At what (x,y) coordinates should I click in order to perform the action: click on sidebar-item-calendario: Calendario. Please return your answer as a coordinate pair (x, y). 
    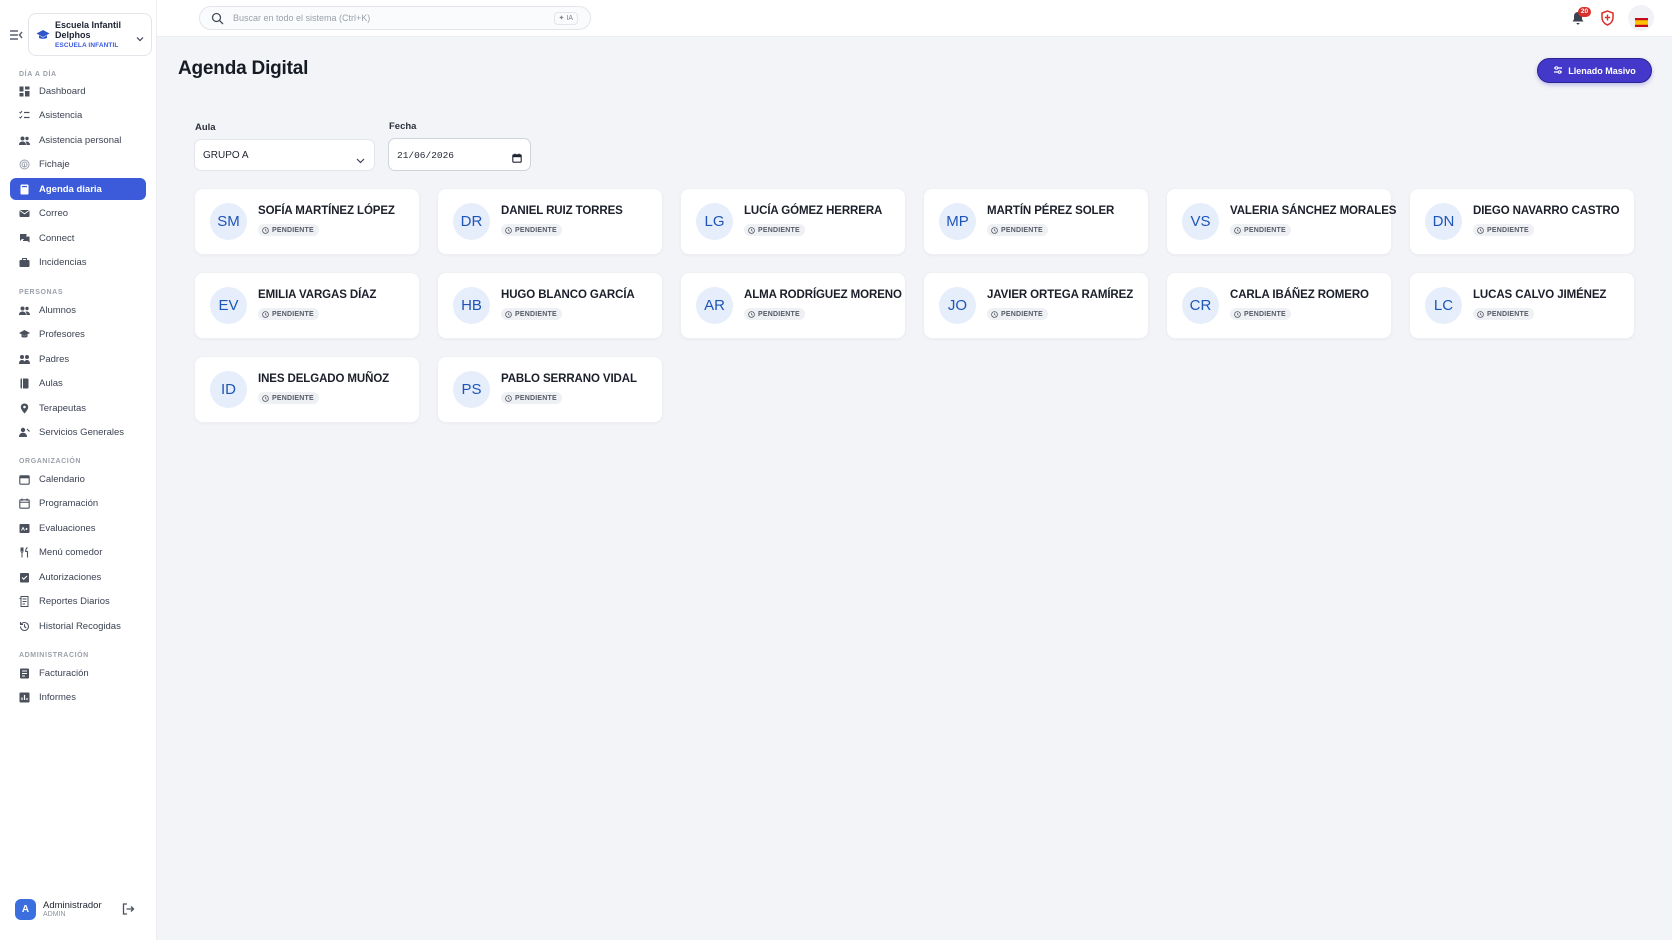
    Looking at the image, I should click on (78, 479).